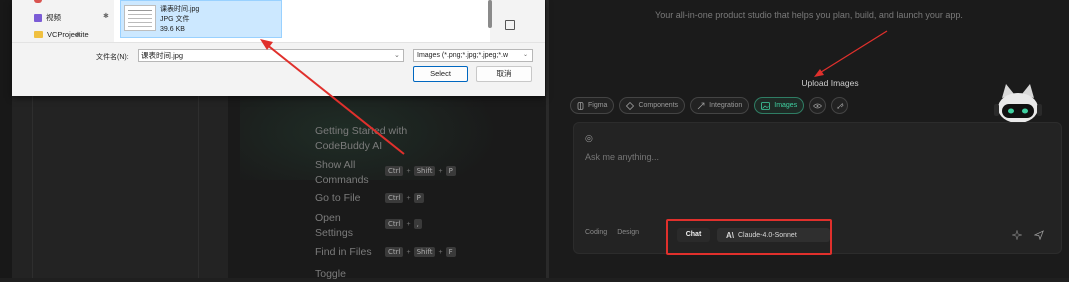 This screenshot has height=282, width=1069. What do you see at coordinates (504, 74) in the screenshot?
I see `cancel-button: 取消` at bounding box center [504, 74].